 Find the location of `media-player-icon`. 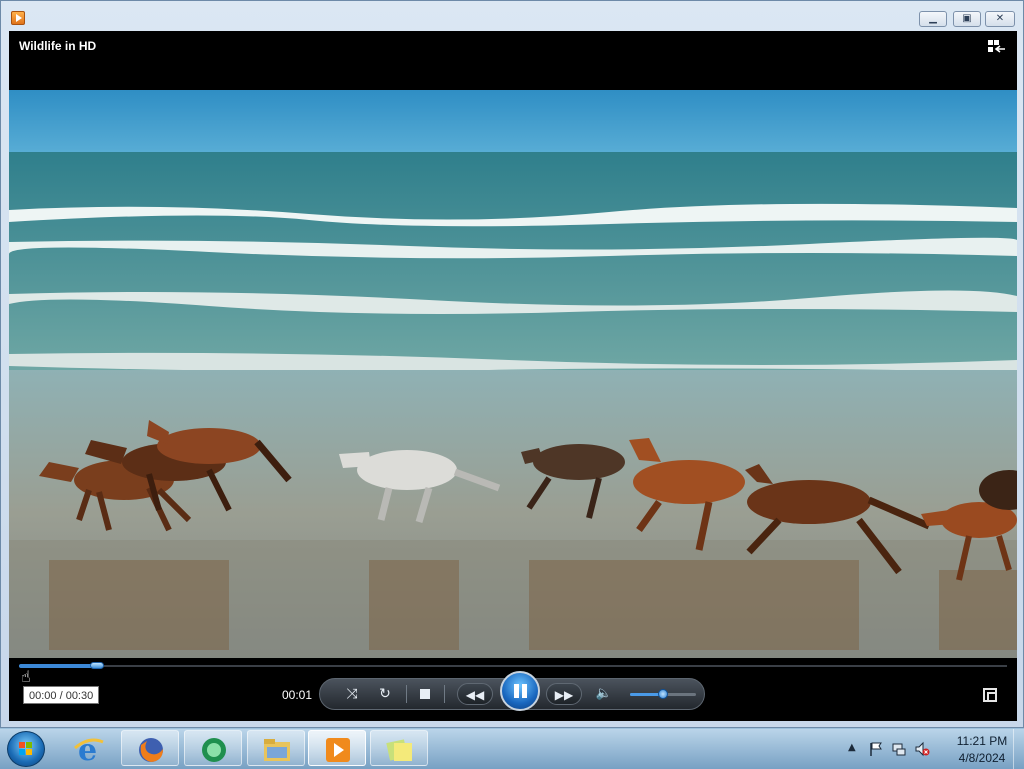

media-player-icon is located at coordinates (338, 750).